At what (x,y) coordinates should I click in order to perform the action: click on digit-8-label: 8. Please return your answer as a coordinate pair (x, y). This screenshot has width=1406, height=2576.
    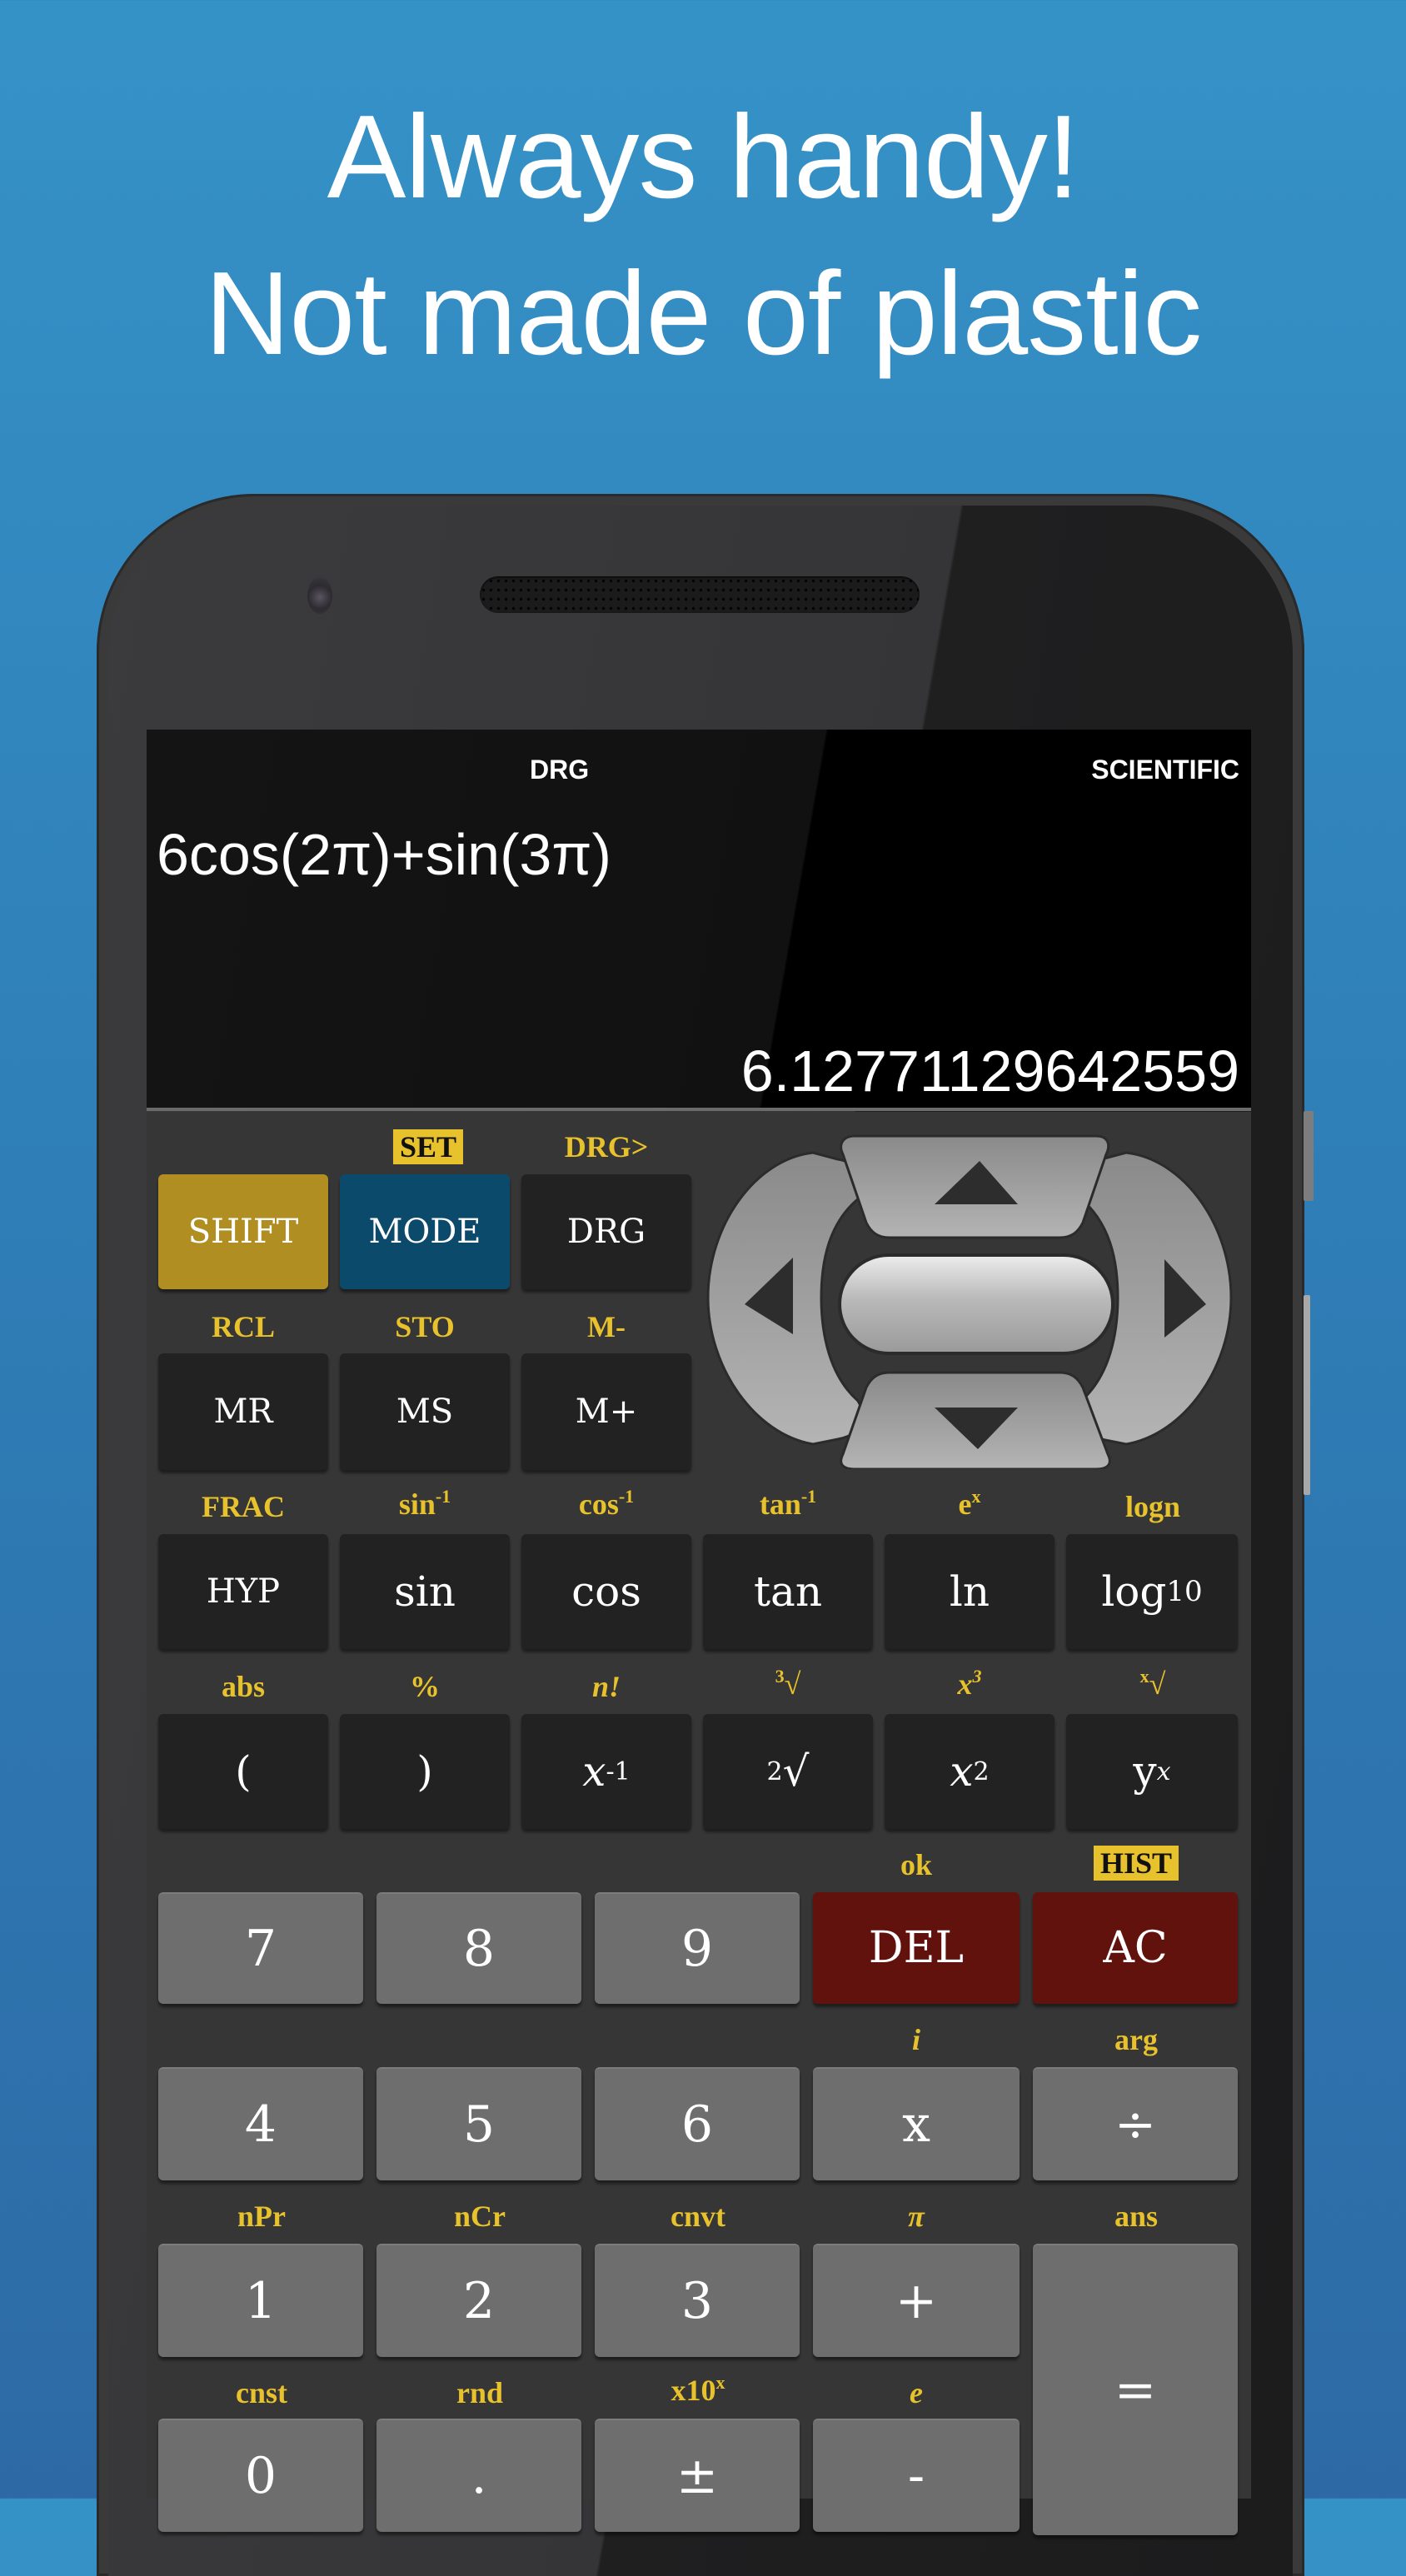
    Looking at the image, I should click on (479, 1949).